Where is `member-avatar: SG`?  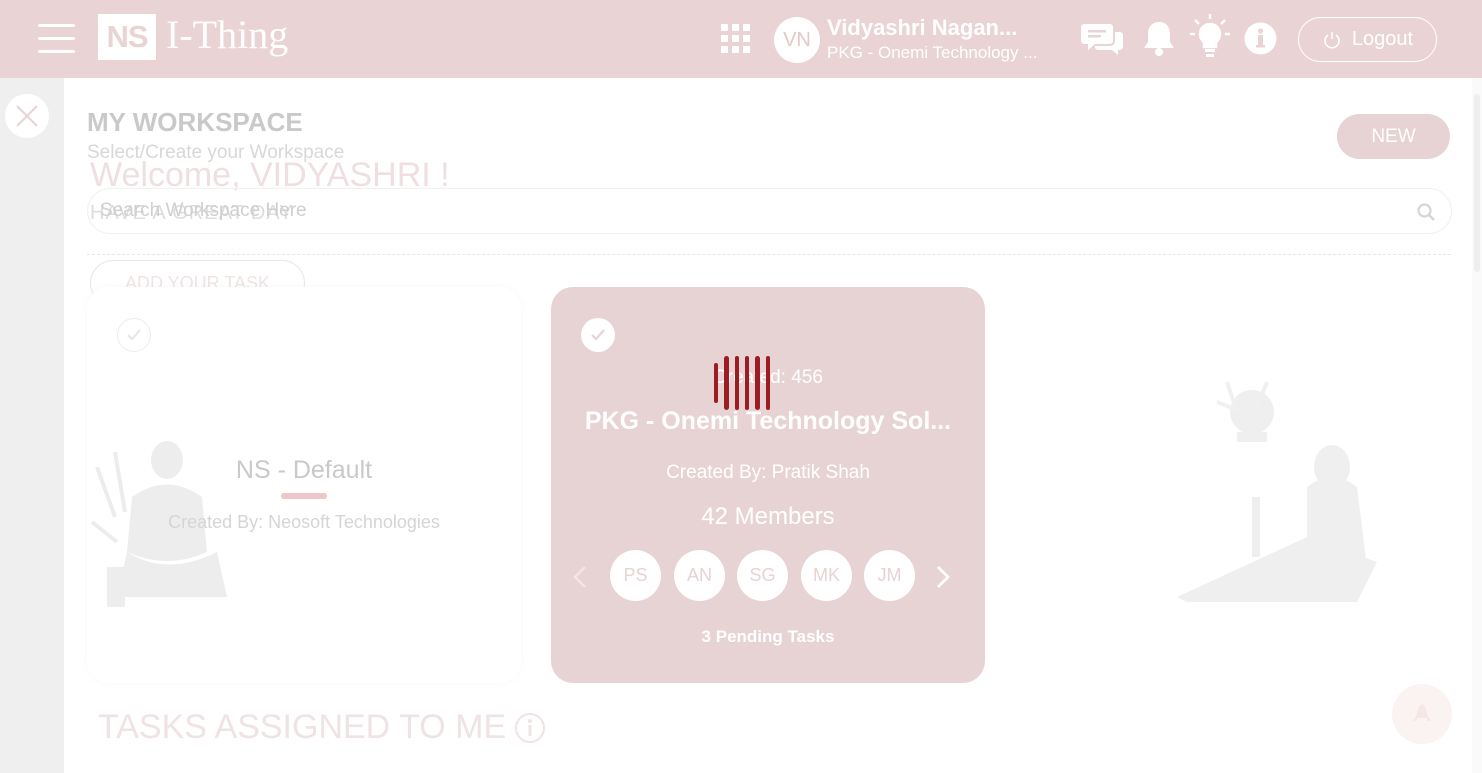 member-avatar: SG is located at coordinates (762, 575).